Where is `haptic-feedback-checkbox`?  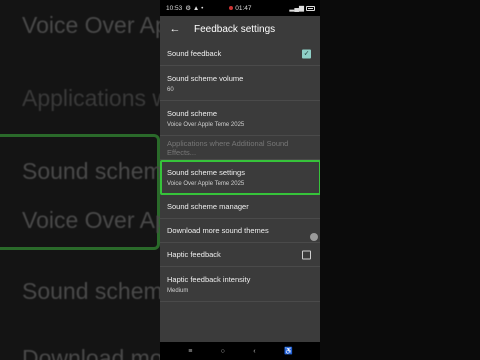 haptic-feedback-checkbox is located at coordinates (306, 254).